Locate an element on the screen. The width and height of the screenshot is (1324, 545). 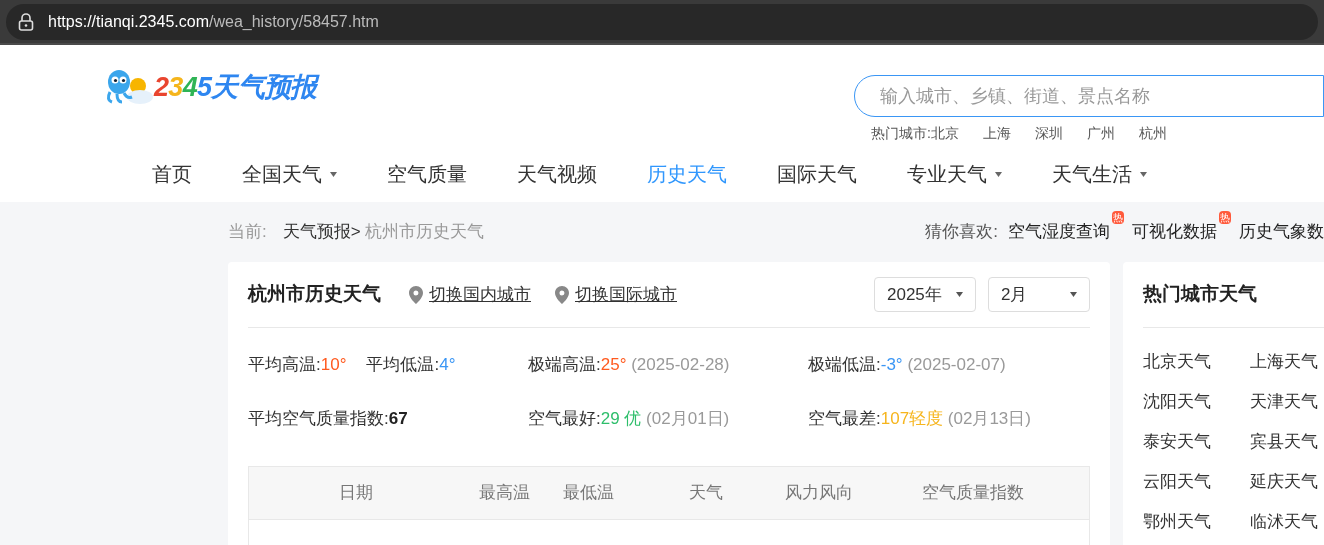
stat-text: 空气最好:29 优 (02月01日) is located at coordinates (629, 418).